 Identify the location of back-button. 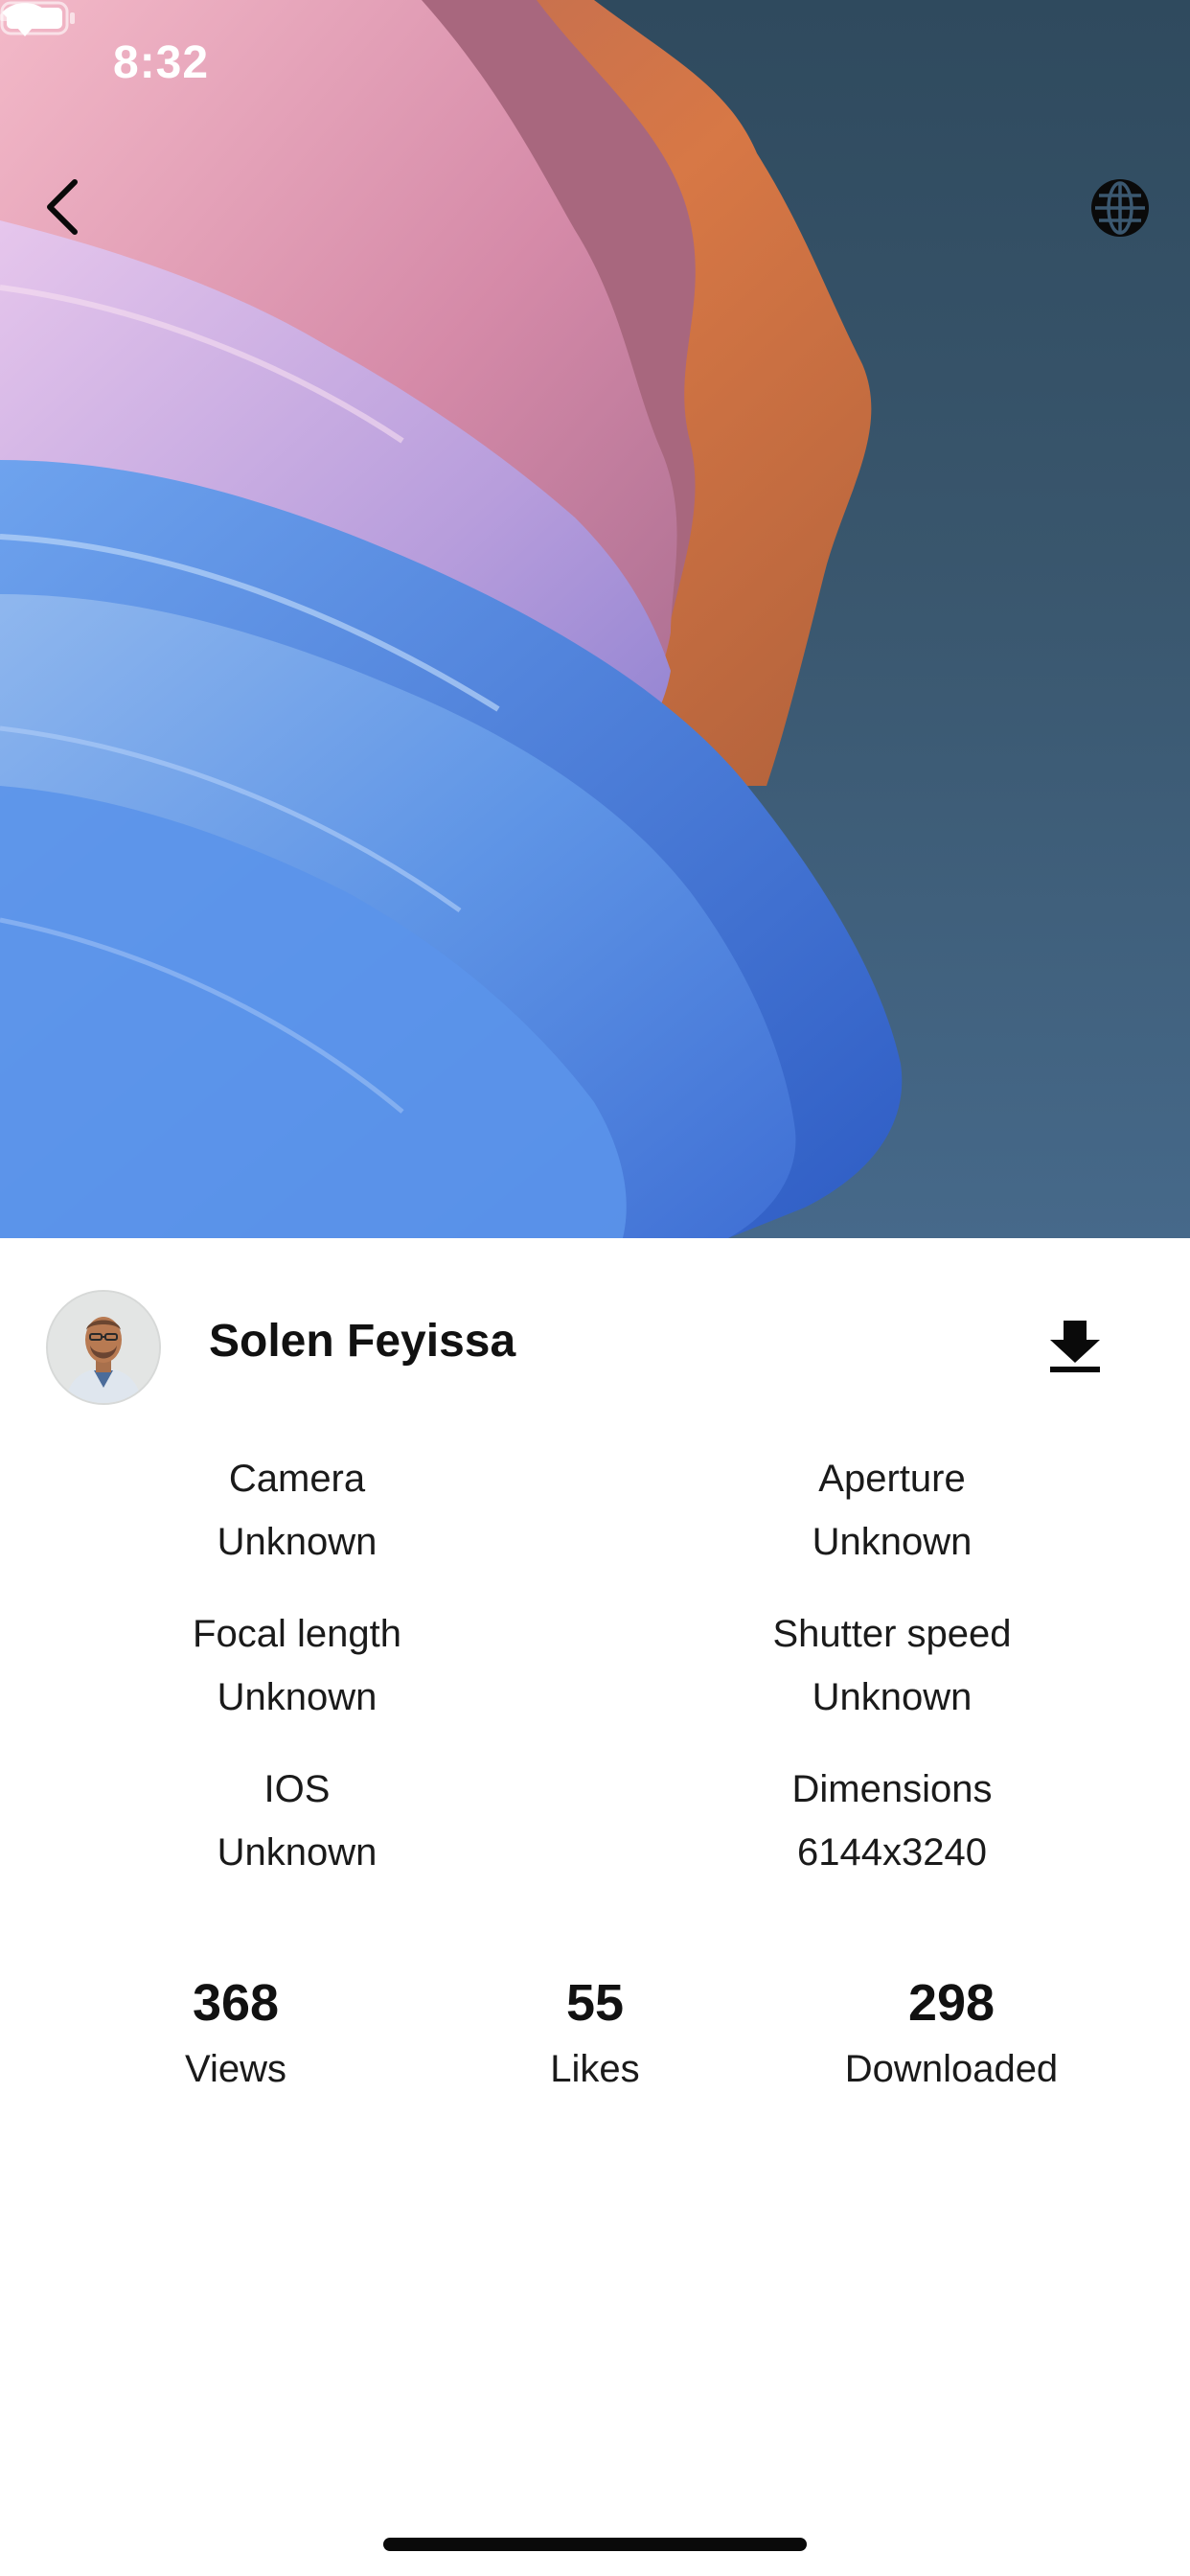
(63, 207).